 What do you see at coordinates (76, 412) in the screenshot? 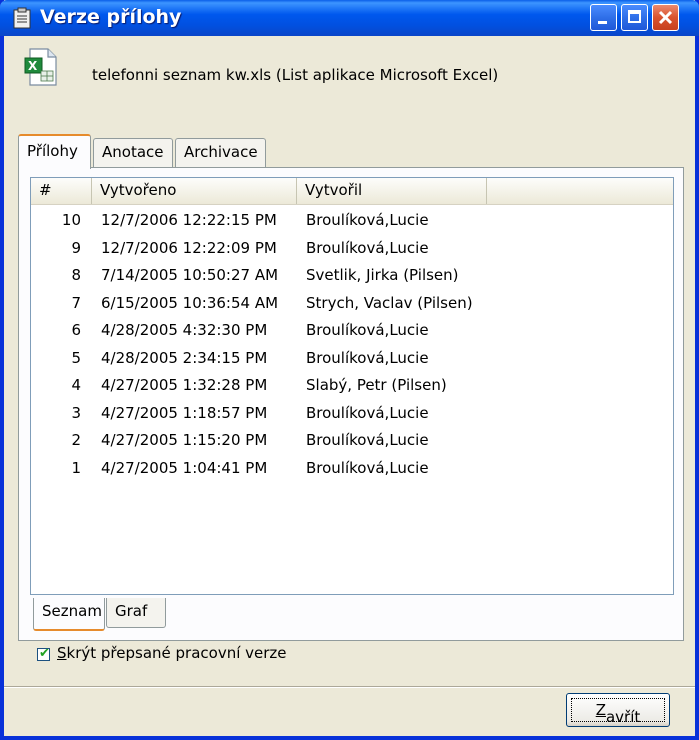
I see `row-number: 3` at bounding box center [76, 412].